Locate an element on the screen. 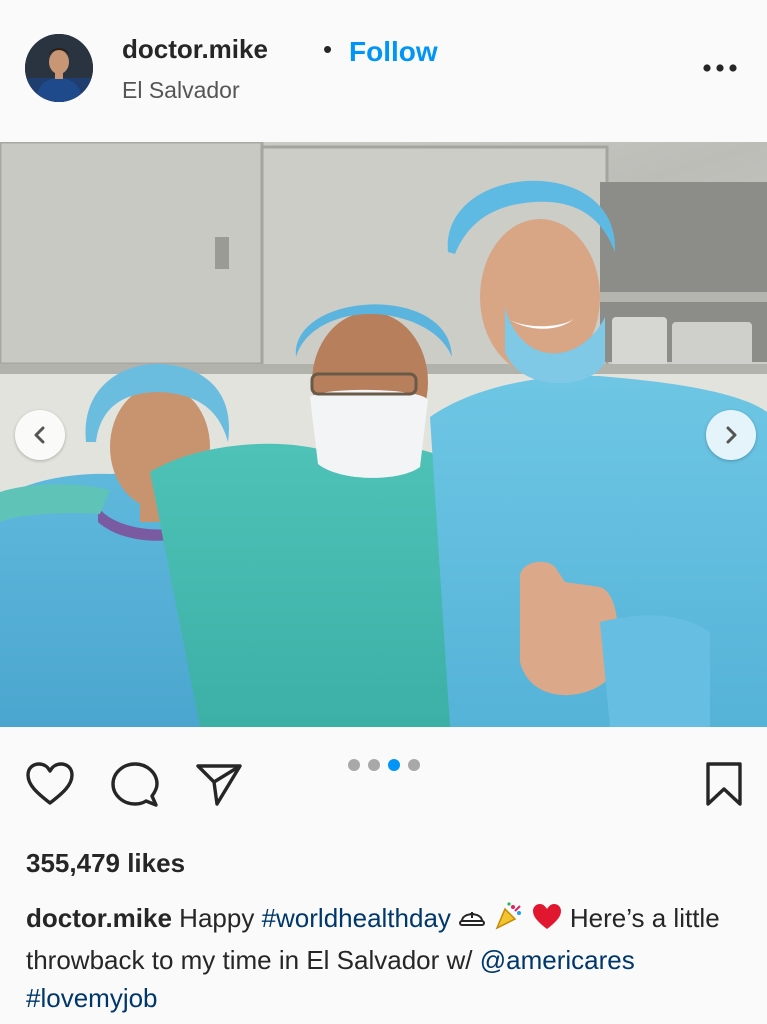  hashtag-link: #worldhealthday is located at coordinates (356, 918).